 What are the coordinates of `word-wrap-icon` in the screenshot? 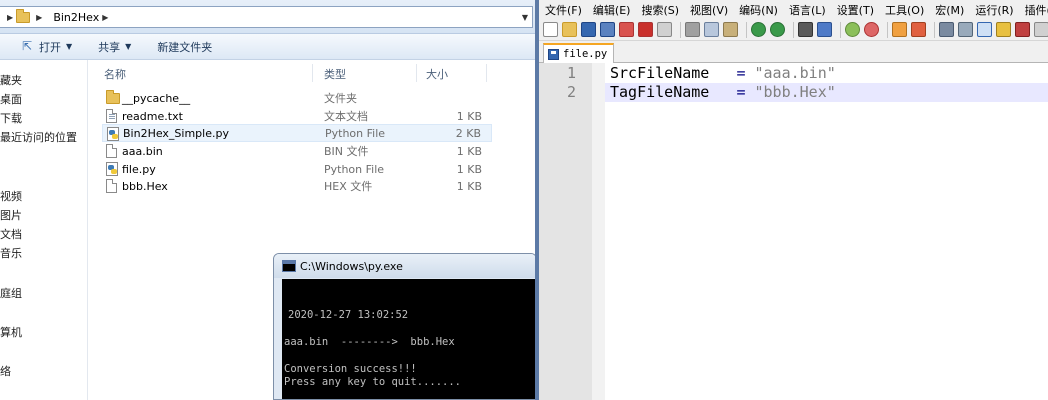 It's located at (946, 29).